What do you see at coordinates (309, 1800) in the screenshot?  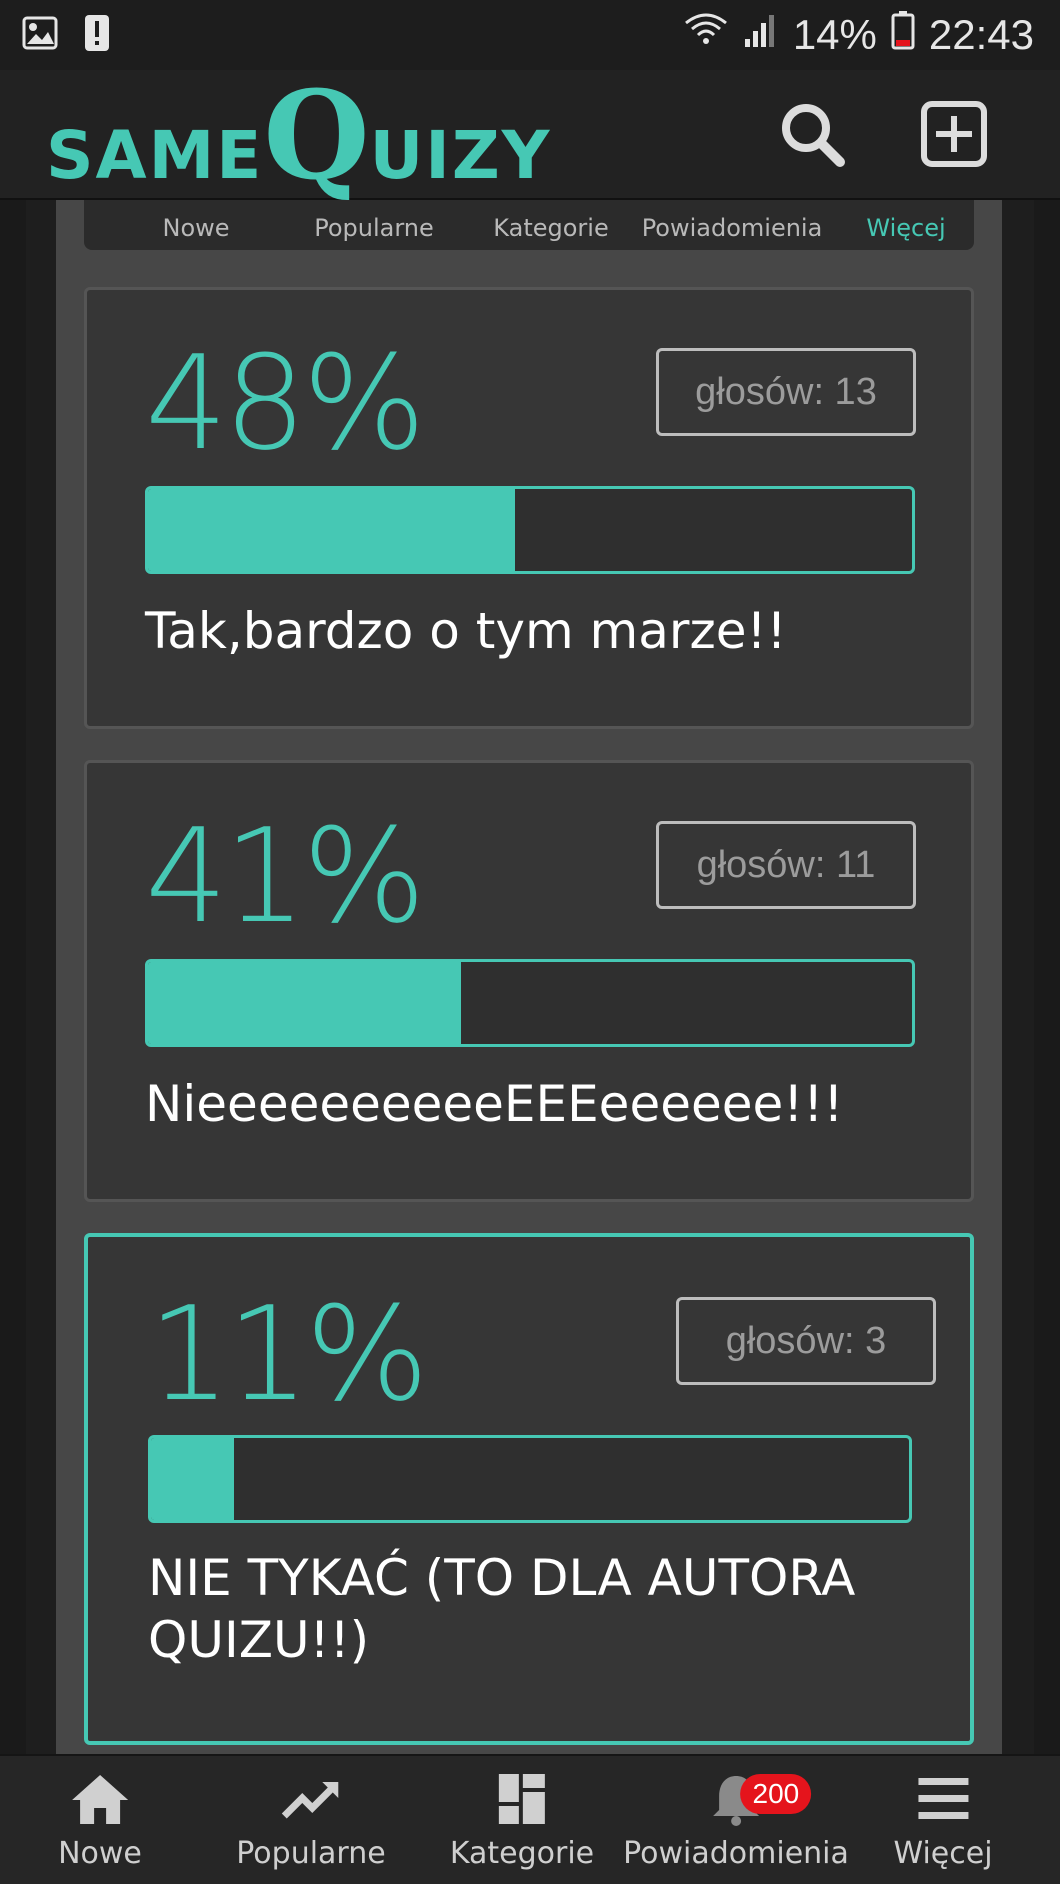 I see `trending-icon` at bounding box center [309, 1800].